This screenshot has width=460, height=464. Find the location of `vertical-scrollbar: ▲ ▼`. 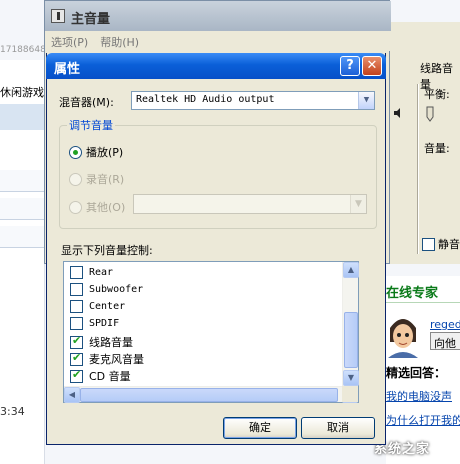

vertical-scrollbar: ▲ ▼ is located at coordinates (350, 324).